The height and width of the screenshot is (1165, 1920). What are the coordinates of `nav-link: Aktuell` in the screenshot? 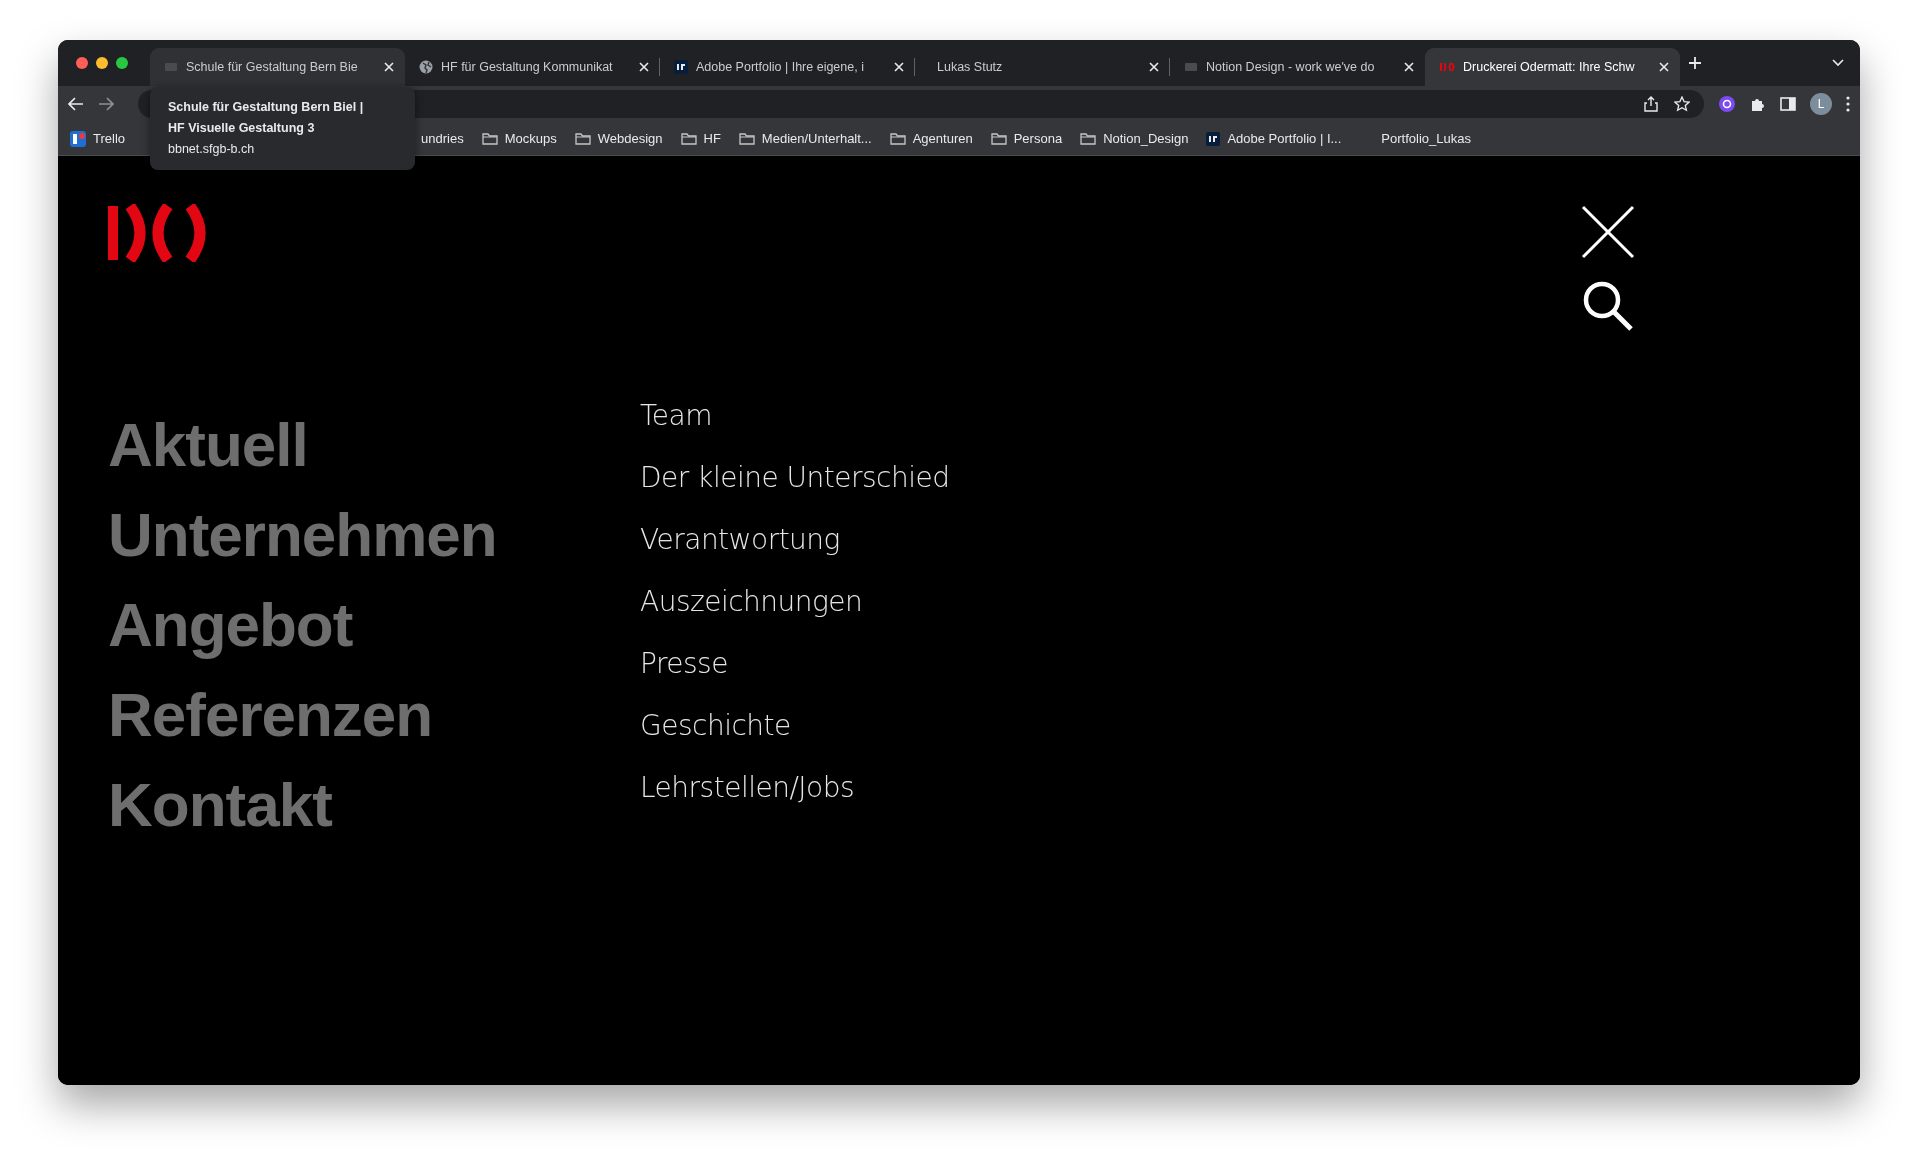 It's located at (374, 445).